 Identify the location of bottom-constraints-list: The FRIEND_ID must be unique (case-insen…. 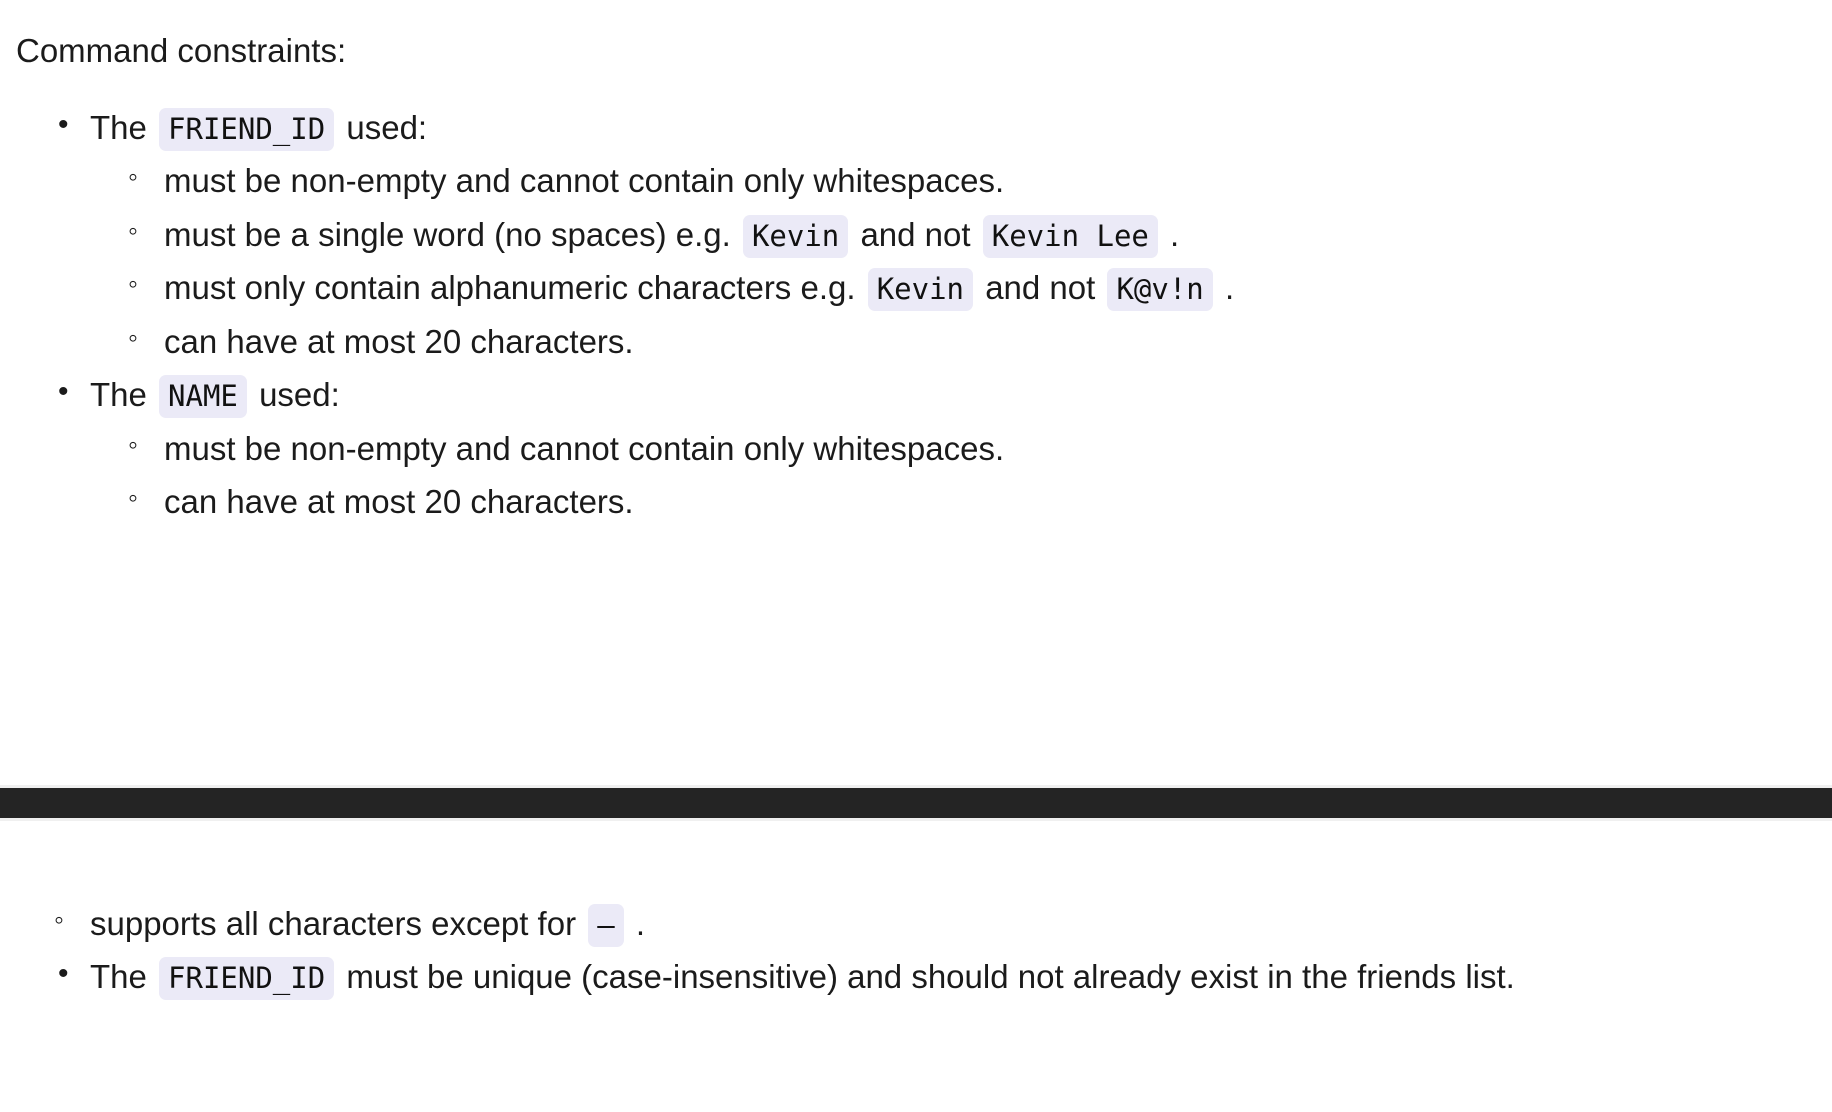
(916, 976).